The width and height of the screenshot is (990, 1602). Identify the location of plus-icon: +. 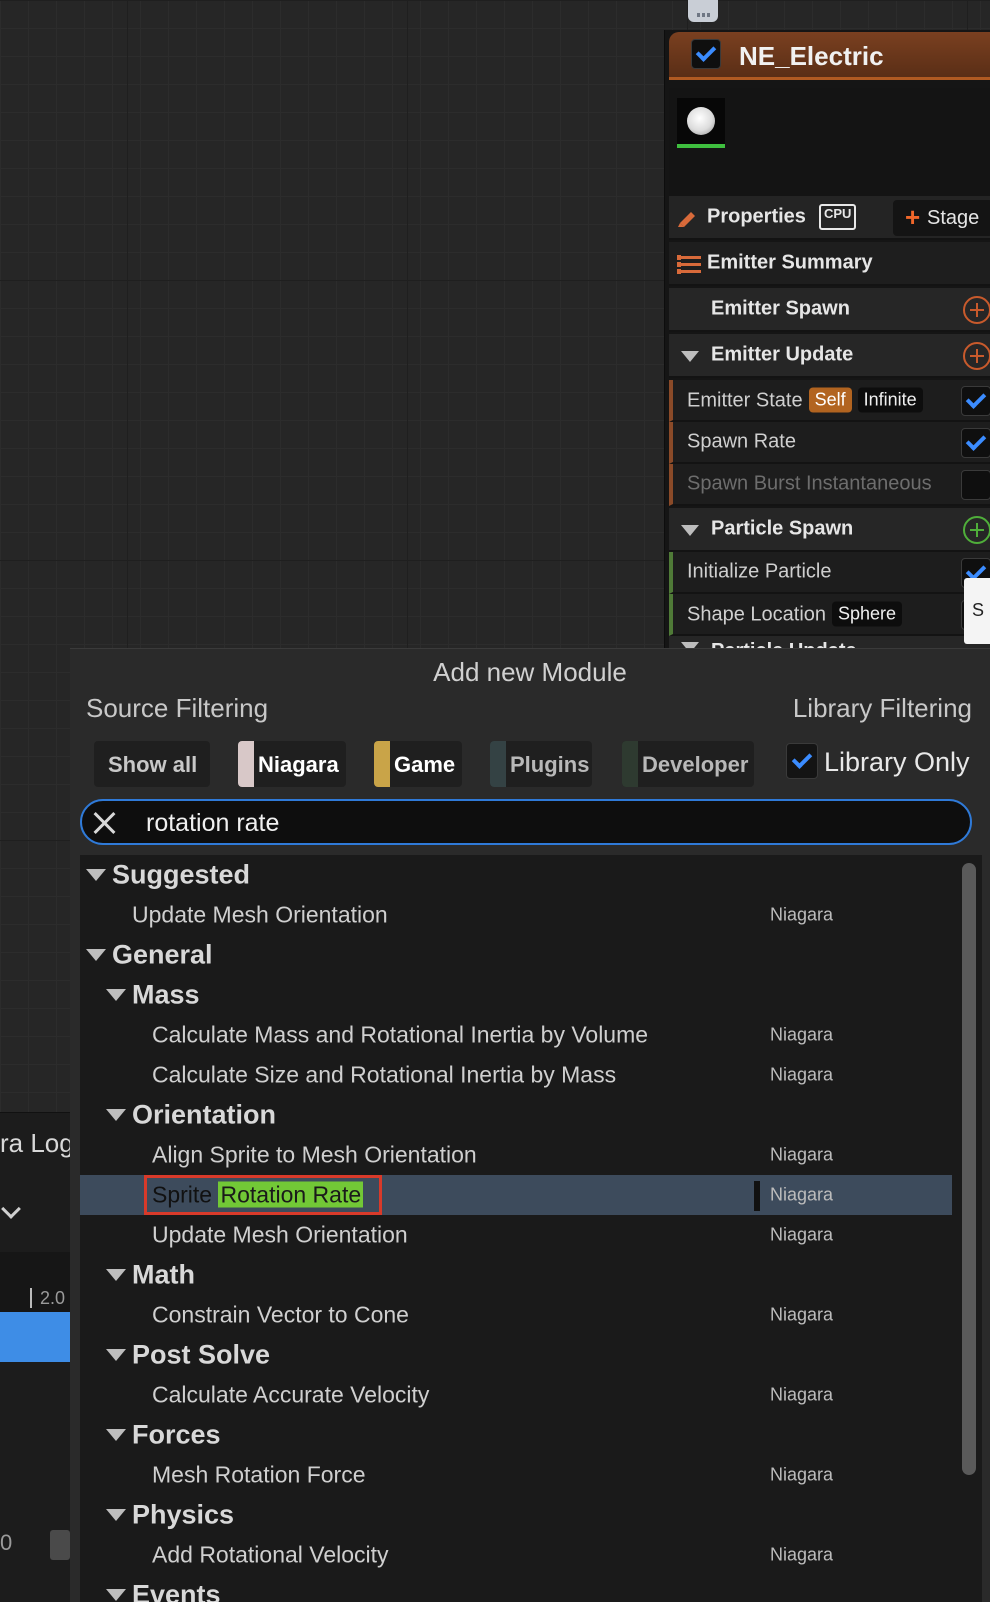
(913, 217).